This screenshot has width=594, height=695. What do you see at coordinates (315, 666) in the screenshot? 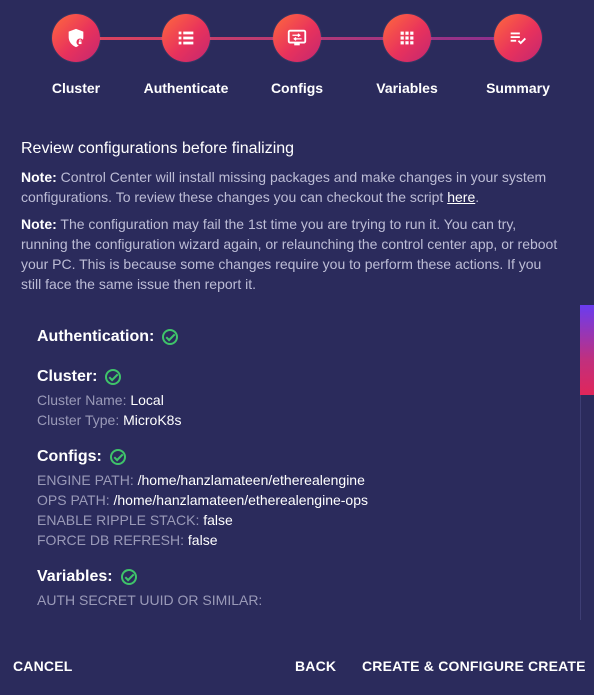
I see `back-button: BACK` at bounding box center [315, 666].